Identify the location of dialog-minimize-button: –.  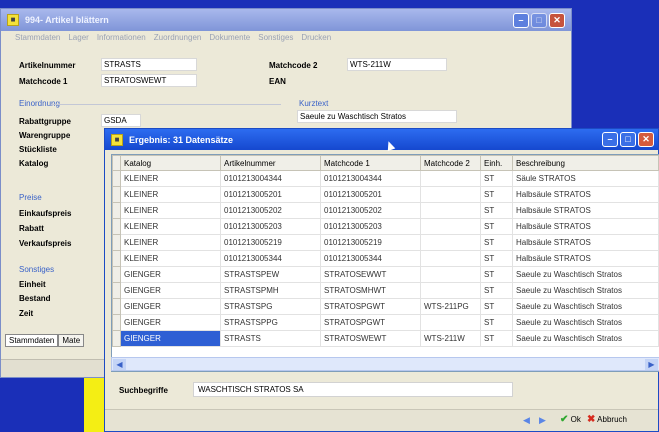
(610, 139).